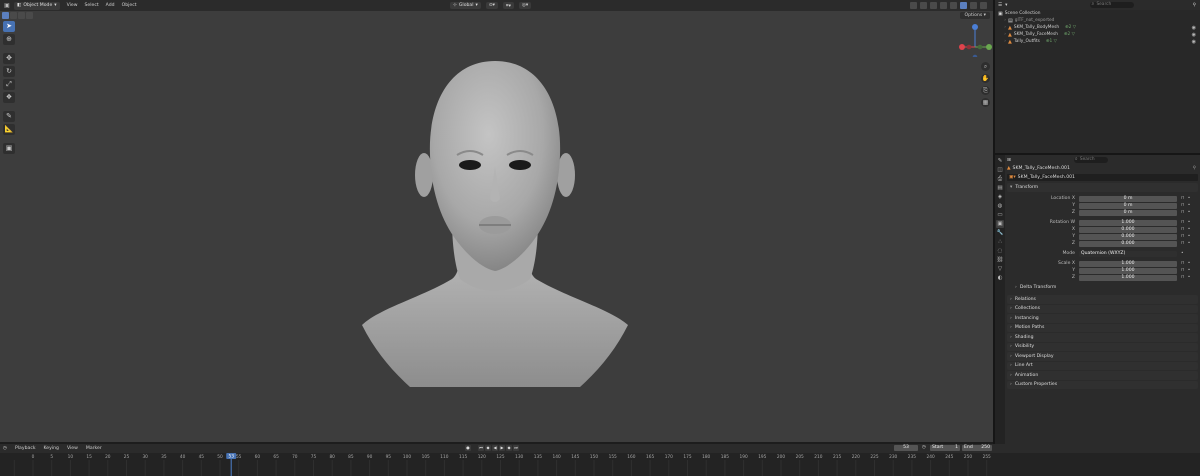  What do you see at coordinates (1097, 13) in the screenshot?
I see `outliner-row-scene-collection: ▣ Scene Collection` at bounding box center [1097, 13].